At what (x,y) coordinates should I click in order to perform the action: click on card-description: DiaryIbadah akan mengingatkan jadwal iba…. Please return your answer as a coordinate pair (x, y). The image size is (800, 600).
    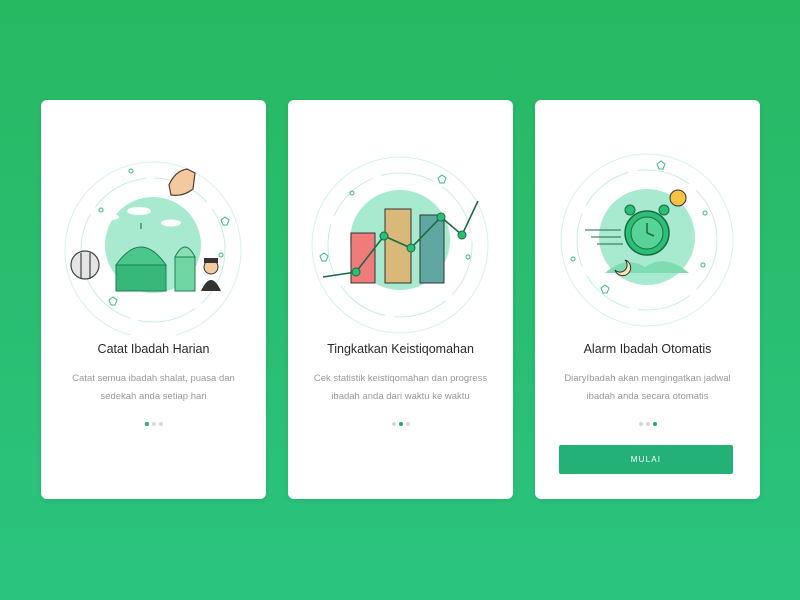
    Looking at the image, I should click on (647, 387).